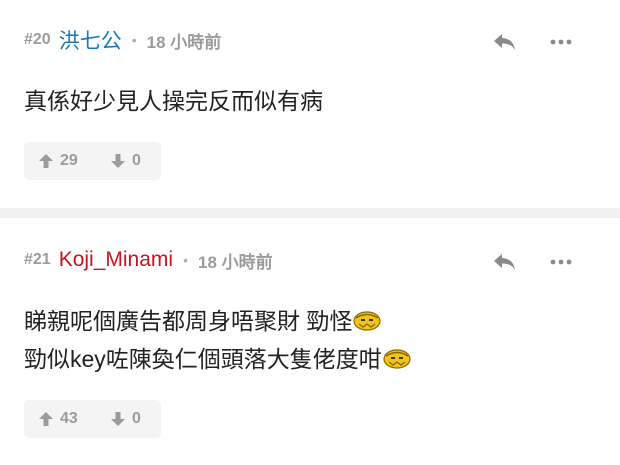 The height and width of the screenshot is (465, 620). What do you see at coordinates (188, 321) in the screenshot?
I see `comment-text-segment: 睇親呢個廣告都周身唔聚財 勁怪` at bounding box center [188, 321].